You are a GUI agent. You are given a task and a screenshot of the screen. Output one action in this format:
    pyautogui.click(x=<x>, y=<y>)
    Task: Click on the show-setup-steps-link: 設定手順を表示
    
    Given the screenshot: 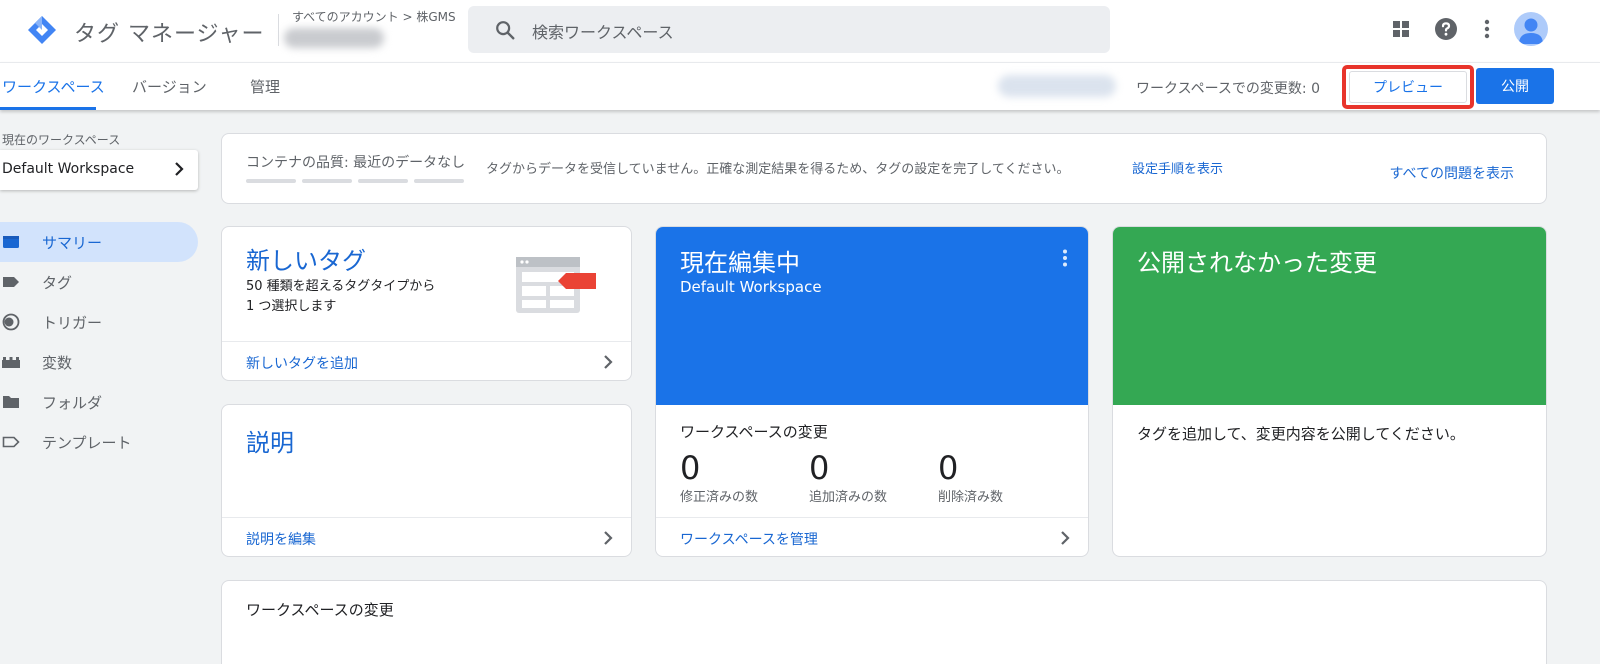 What is the action you would take?
    pyautogui.click(x=1177, y=167)
    